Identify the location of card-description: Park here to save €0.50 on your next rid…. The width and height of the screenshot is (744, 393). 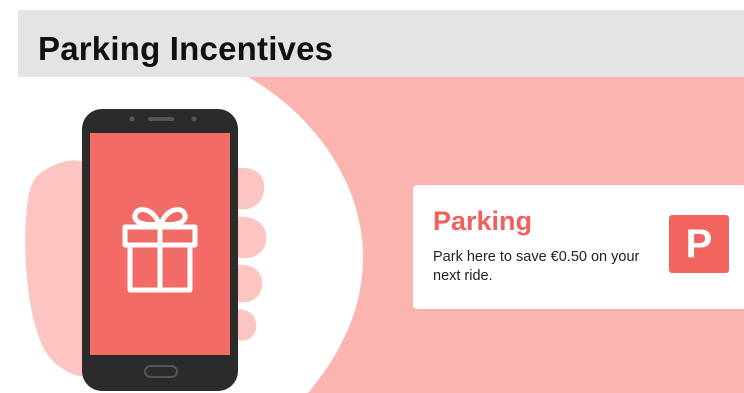
(536, 266).